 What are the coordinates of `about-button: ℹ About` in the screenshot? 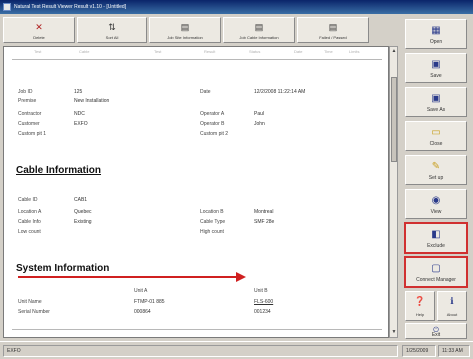 It's located at (452, 306).